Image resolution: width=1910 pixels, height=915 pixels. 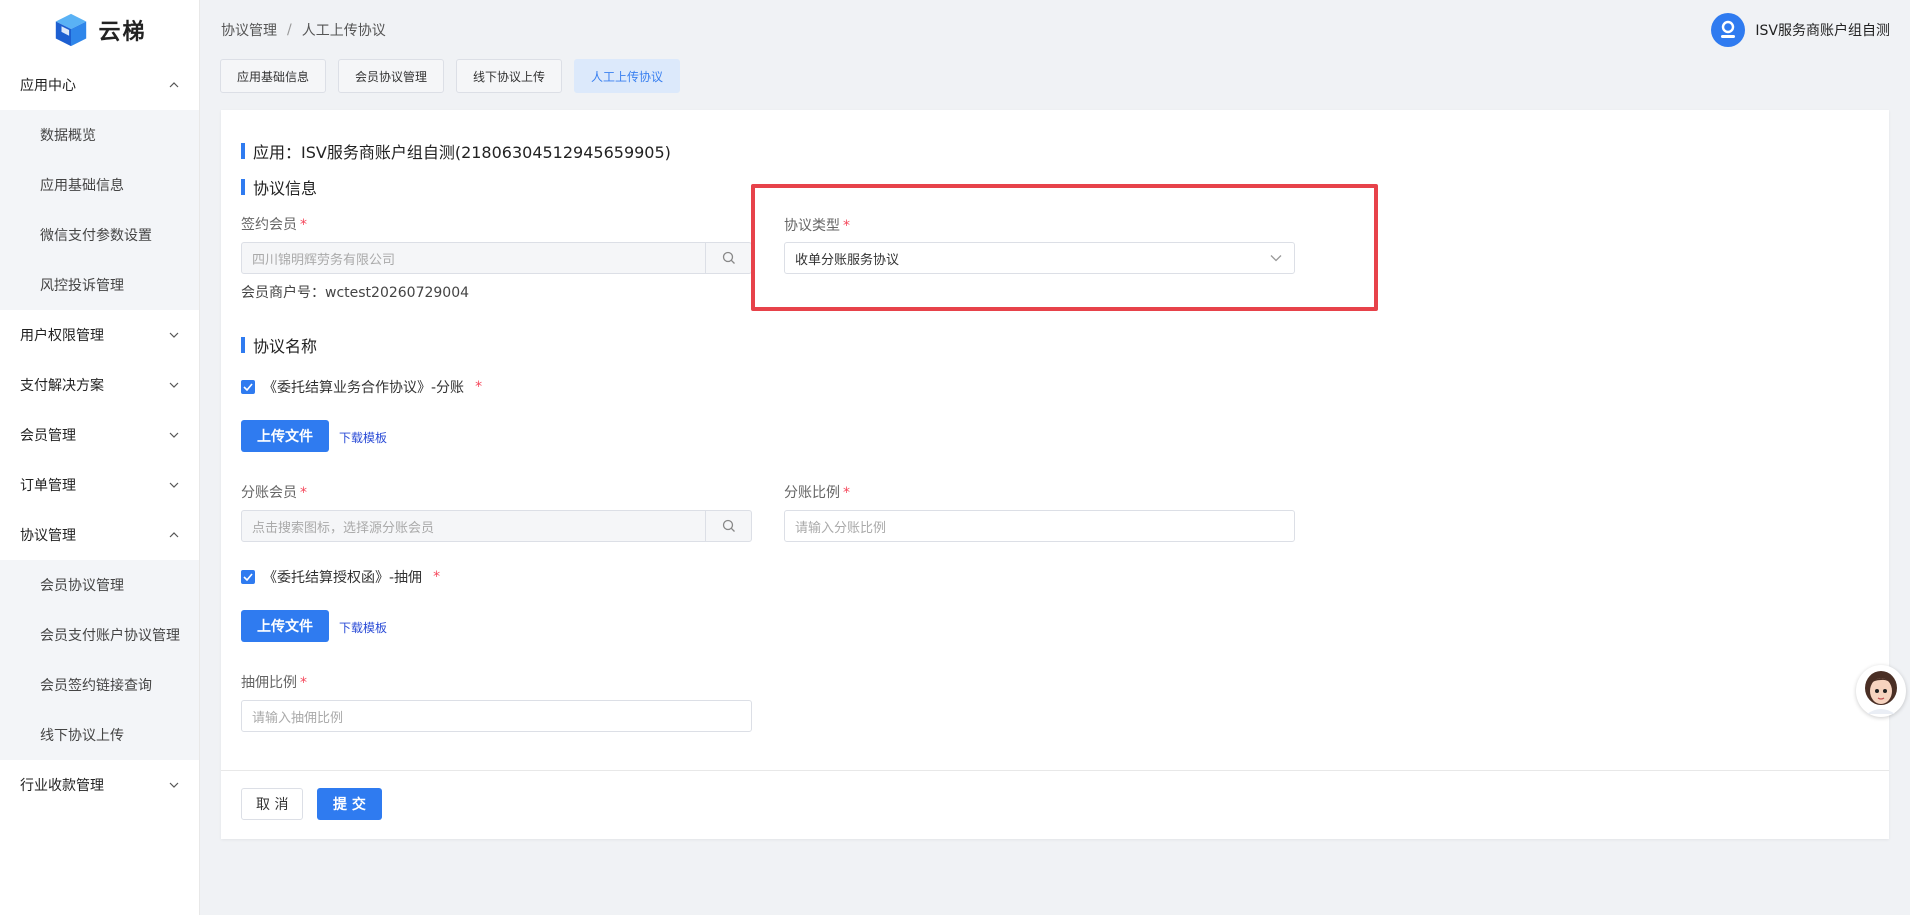 I want to click on menu-group: 订单管理, so click(x=99, y=485).